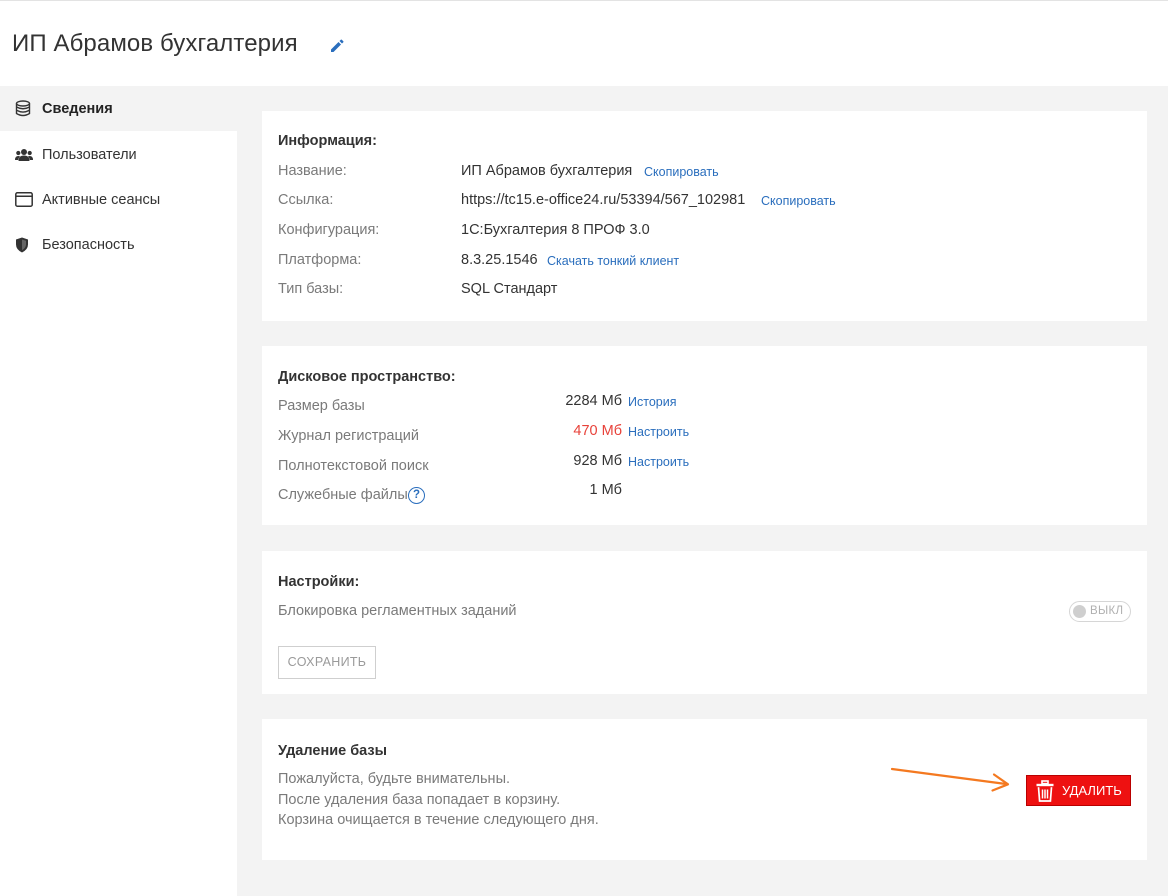 The image size is (1168, 896). I want to click on sidebar-item-security: Безопасность, so click(118, 244).